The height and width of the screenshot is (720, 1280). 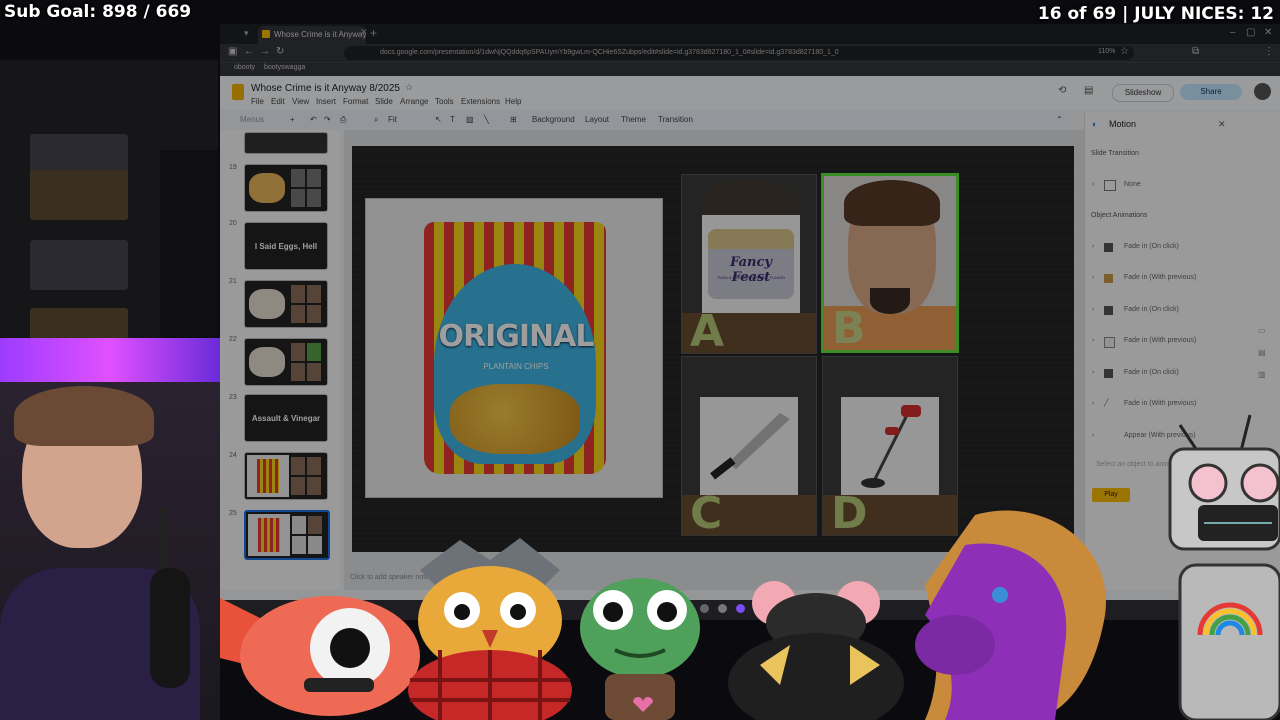 I want to click on suspect-c: C, so click(x=749, y=446).